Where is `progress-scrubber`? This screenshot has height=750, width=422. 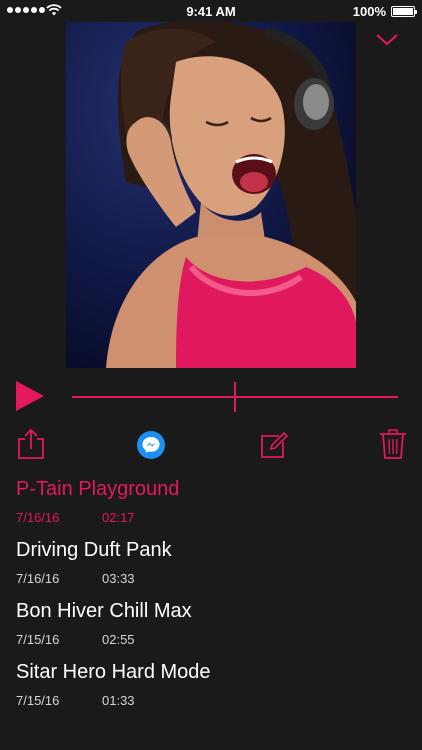
progress-scrubber is located at coordinates (235, 396).